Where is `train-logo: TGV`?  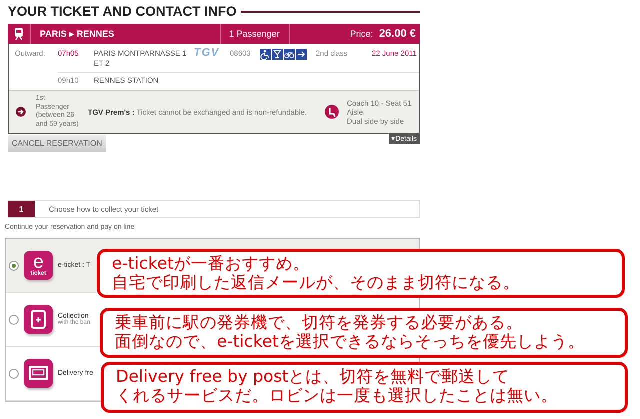
train-logo: TGV is located at coordinates (207, 53).